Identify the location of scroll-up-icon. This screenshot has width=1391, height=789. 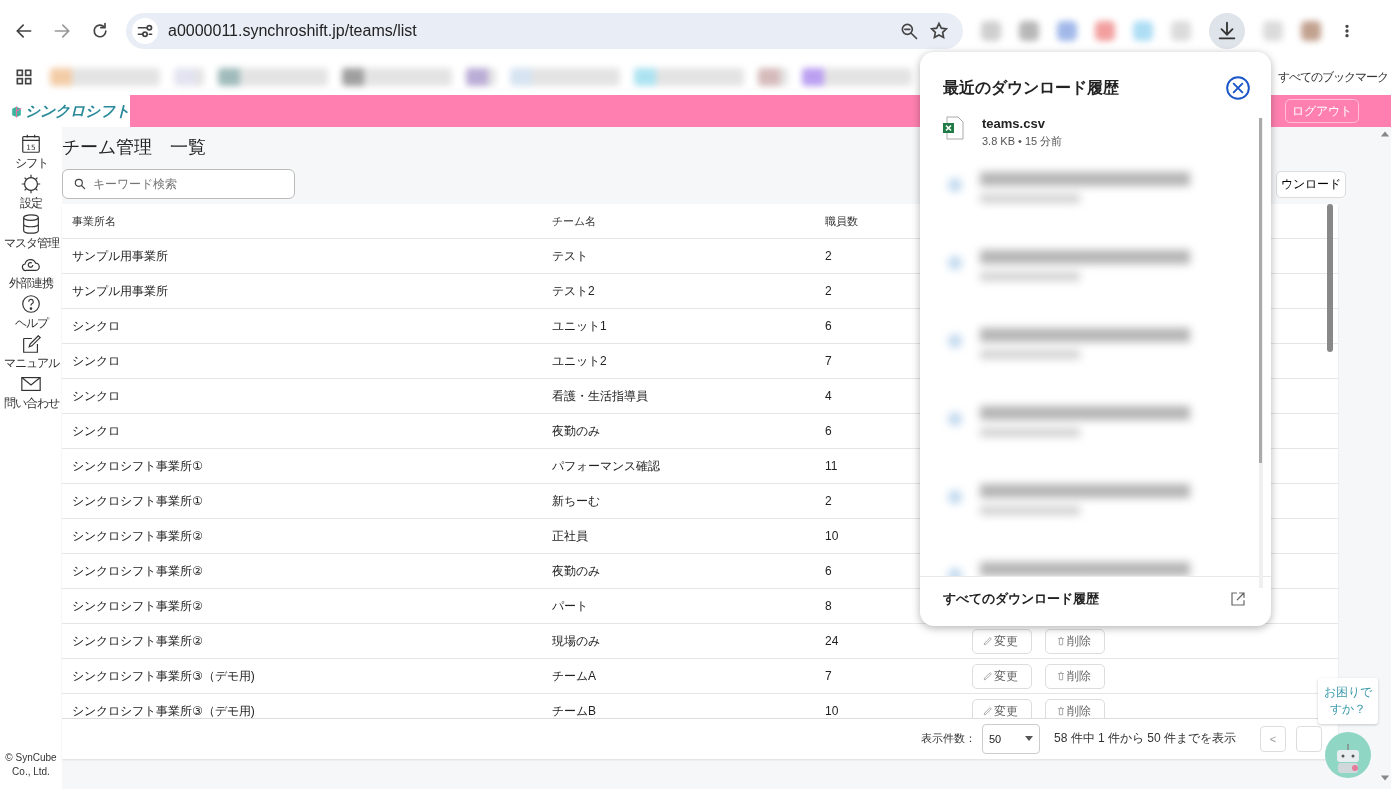
(1384, 134).